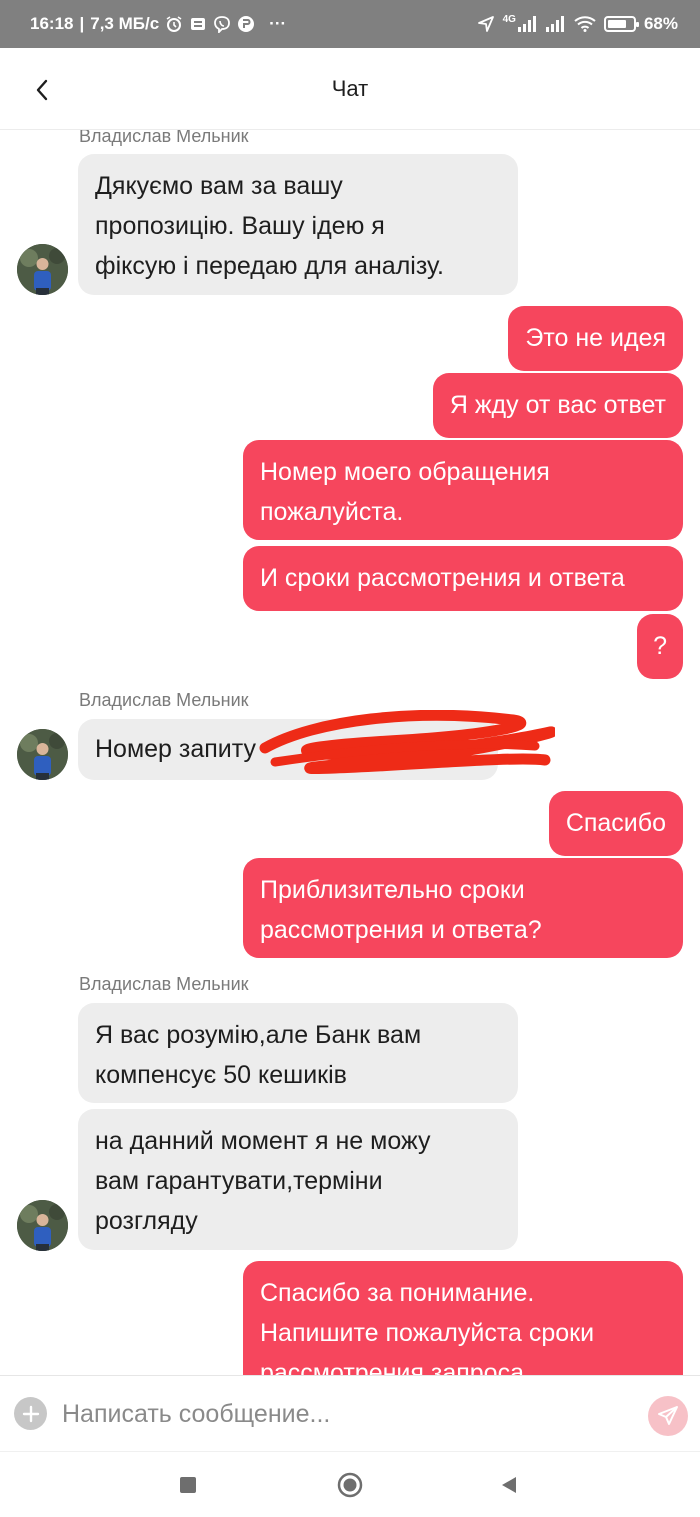 This screenshot has height=1517, width=700. Describe the element at coordinates (509, 19) in the screenshot. I see `network-type: 4G` at that location.